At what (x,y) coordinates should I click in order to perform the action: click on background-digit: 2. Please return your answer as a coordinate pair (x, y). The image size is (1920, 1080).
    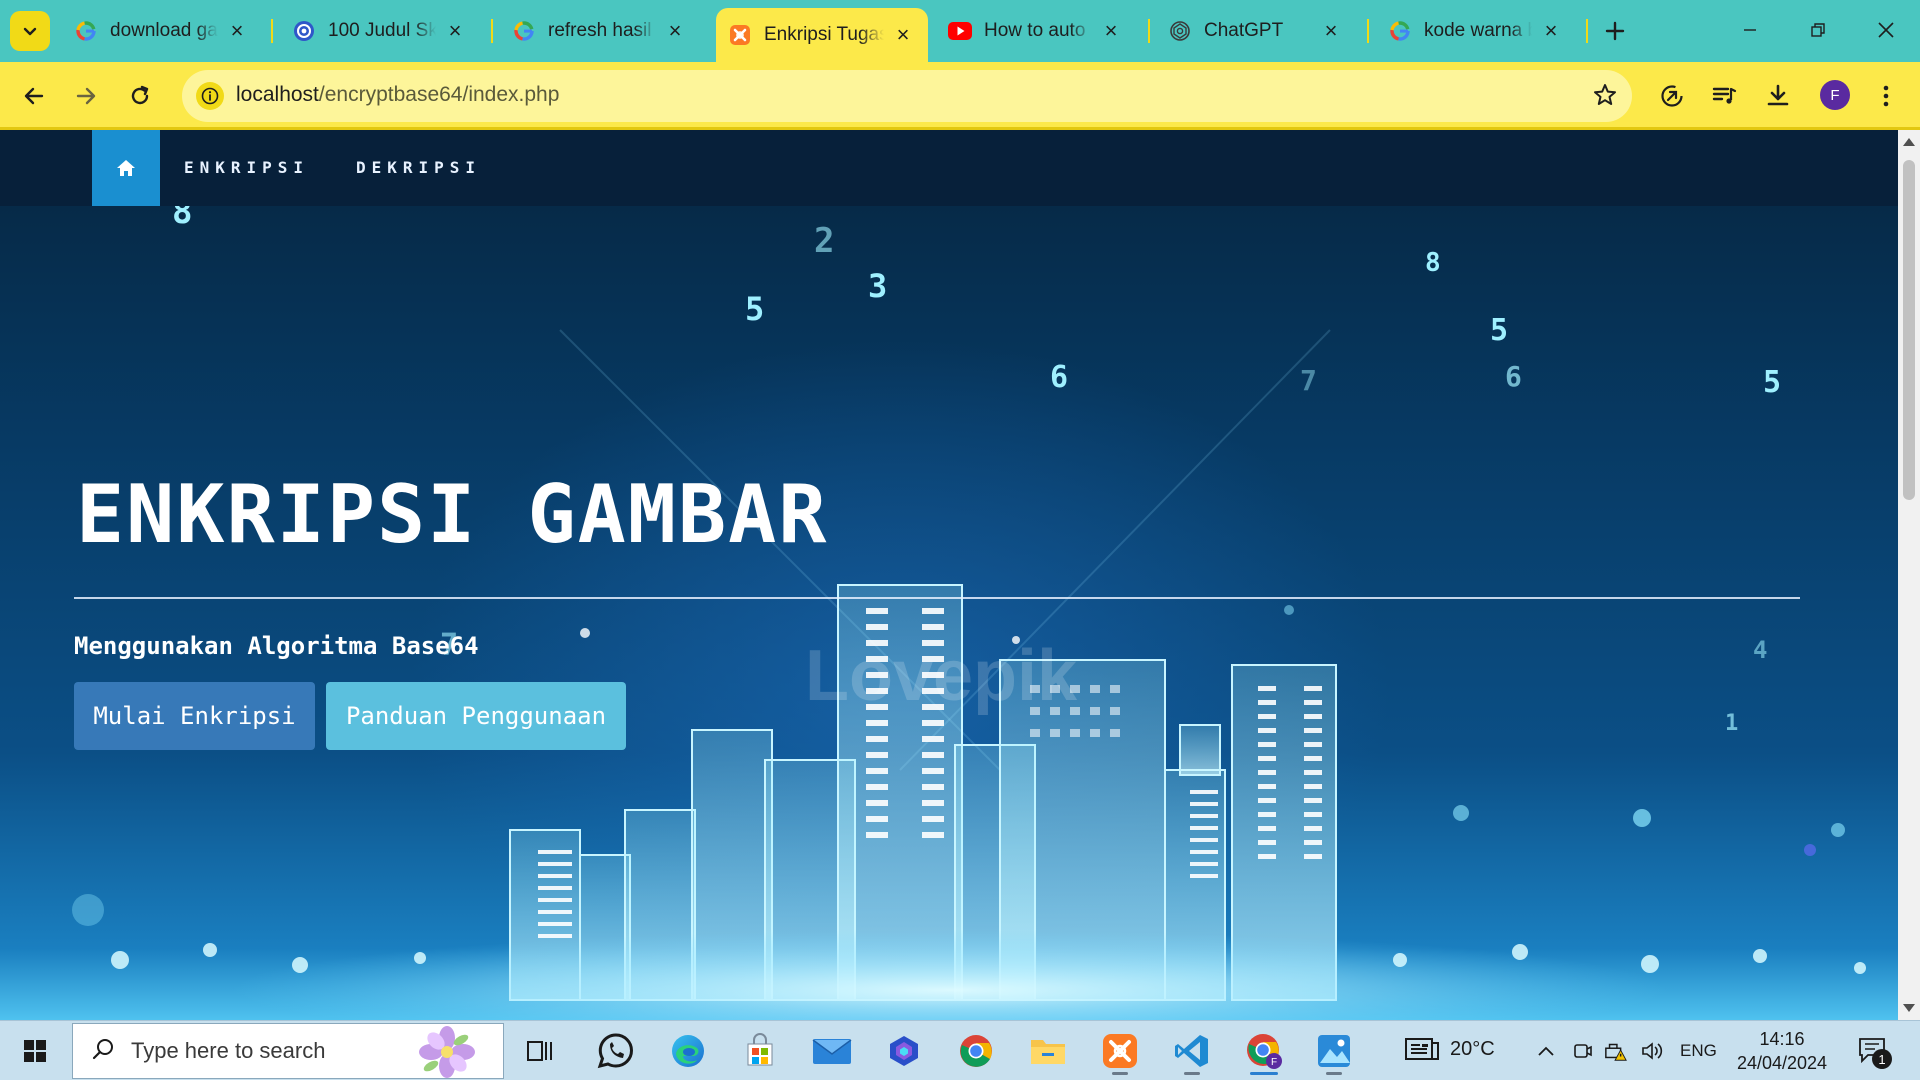
    Looking at the image, I should click on (824, 241).